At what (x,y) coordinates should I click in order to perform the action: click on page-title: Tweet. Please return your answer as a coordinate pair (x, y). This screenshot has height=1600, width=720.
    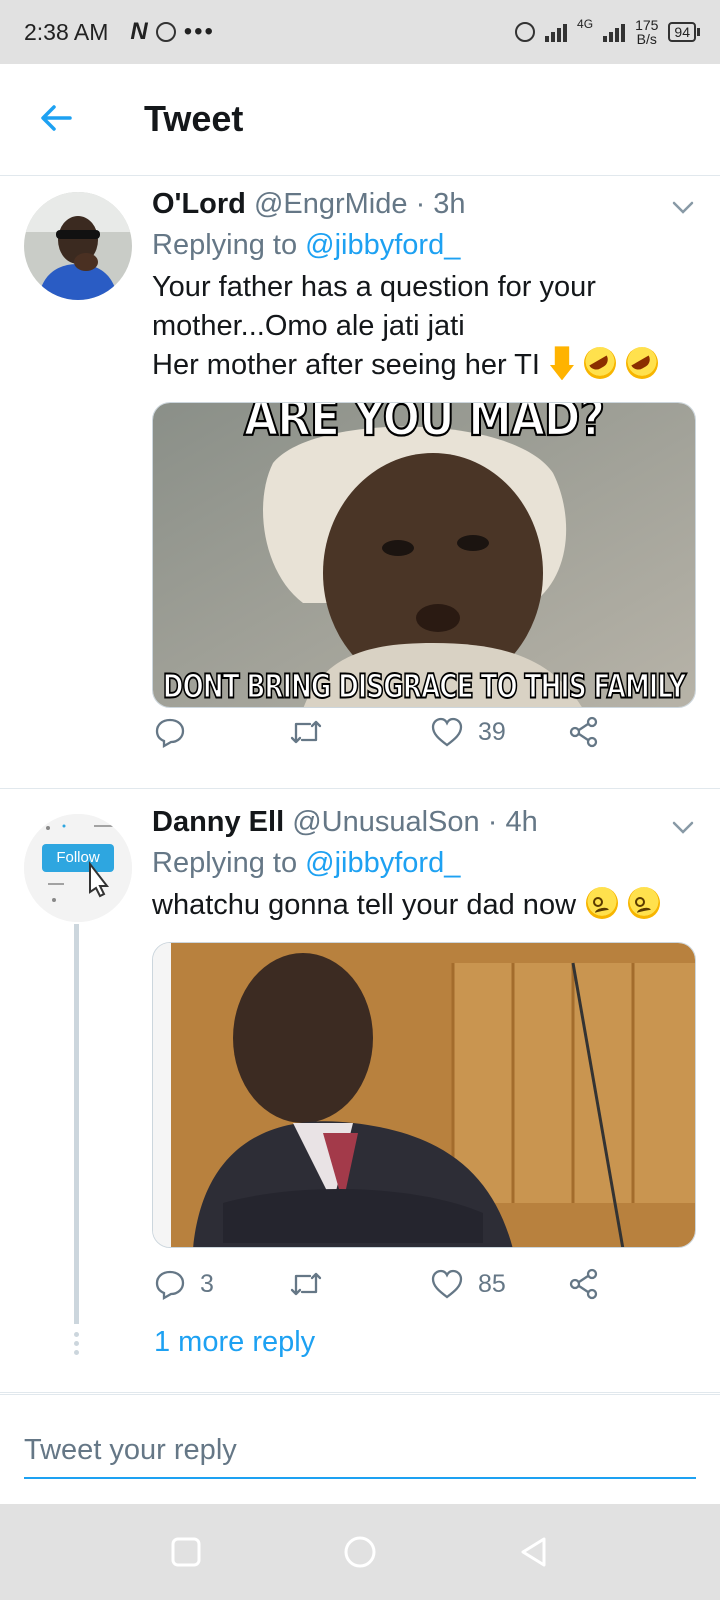
    Looking at the image, I should click on (194, 118).